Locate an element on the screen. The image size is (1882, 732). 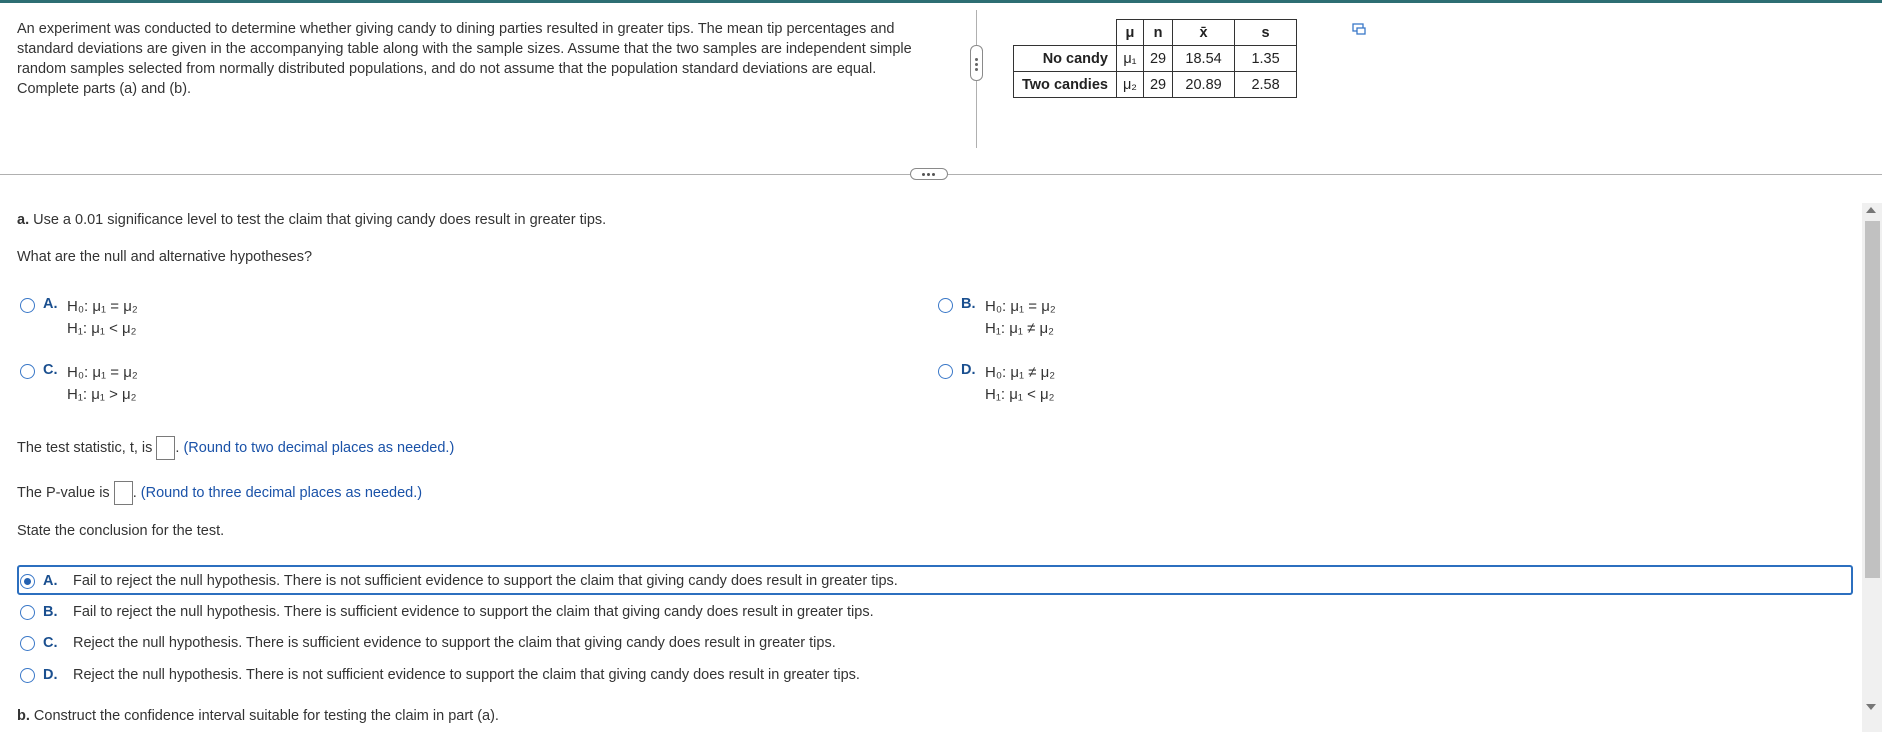
header-s: s is located at coordinates (1266, 32).